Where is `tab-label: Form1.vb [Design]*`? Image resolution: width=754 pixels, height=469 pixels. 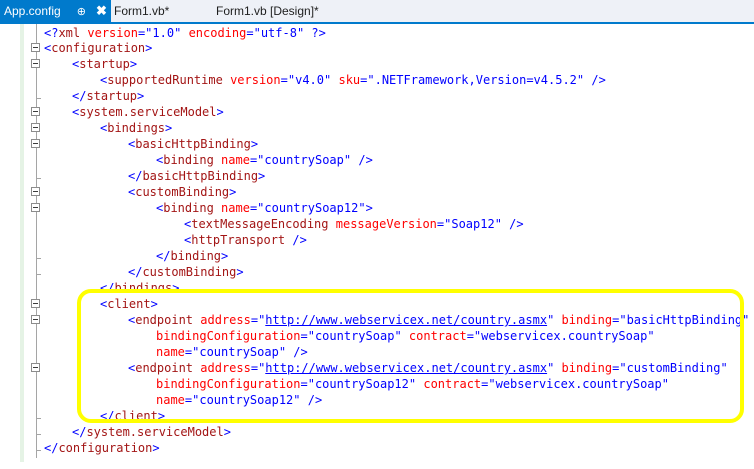
tab-label: Form1.vb [Design]* is located at coordinates (267, 11).